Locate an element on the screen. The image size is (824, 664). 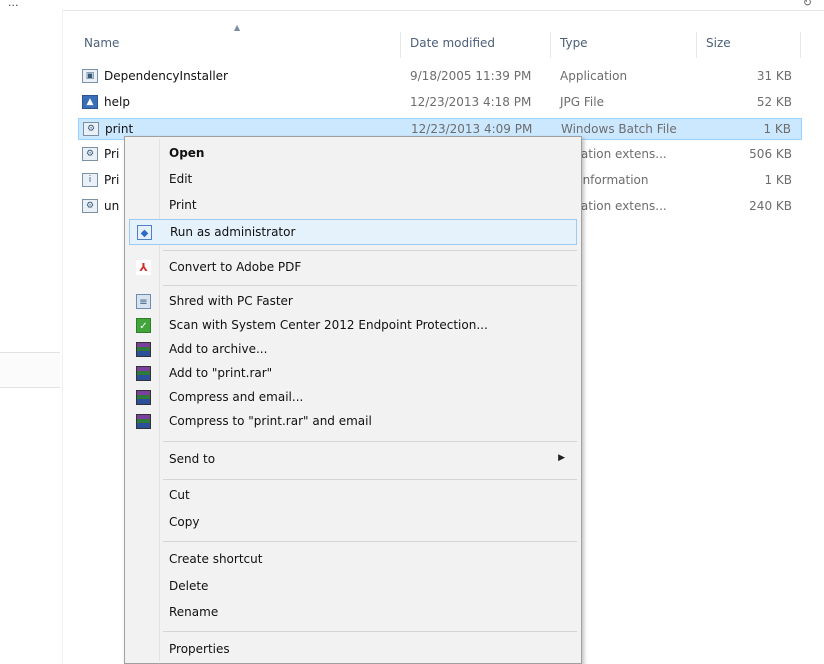
menu-item-label: Create shortcut is located at coordinates (216, 559).